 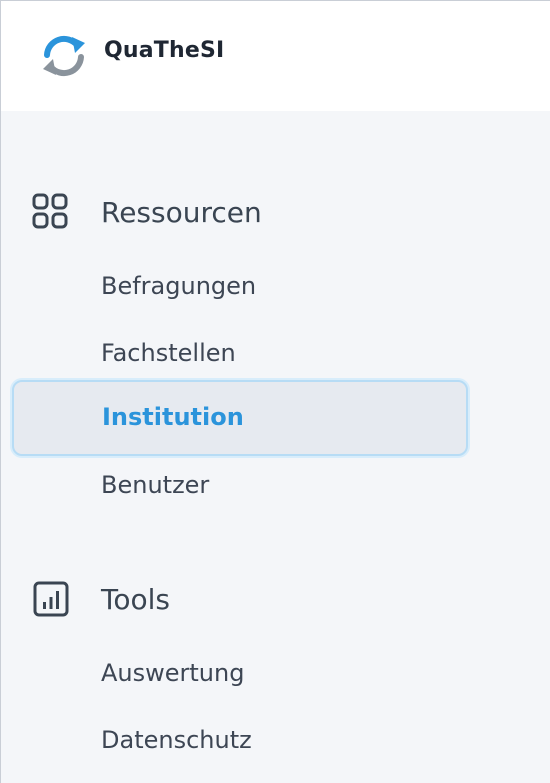 What do you see at coordinates (275, 56) in the screenshot?
I see `sidebar-header: QuaTheSI` at bounding box center [275, 56].